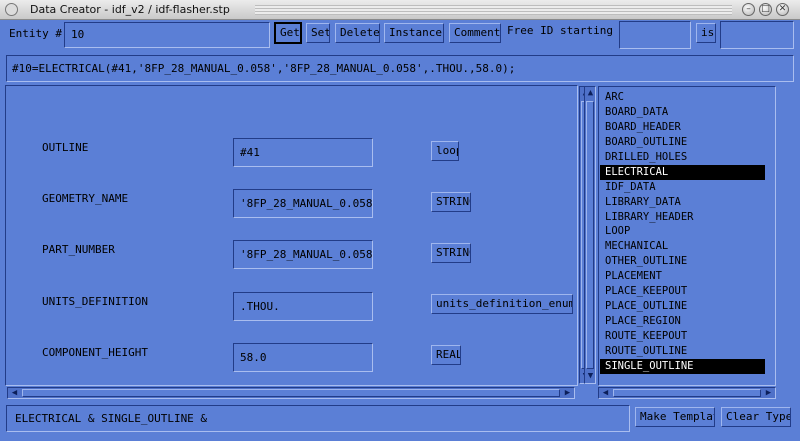 The image size is (800, 441). Describe the element at coordinates (756, 417) in the screenshot. I see `clear-types-button: Clear Types` at that location.